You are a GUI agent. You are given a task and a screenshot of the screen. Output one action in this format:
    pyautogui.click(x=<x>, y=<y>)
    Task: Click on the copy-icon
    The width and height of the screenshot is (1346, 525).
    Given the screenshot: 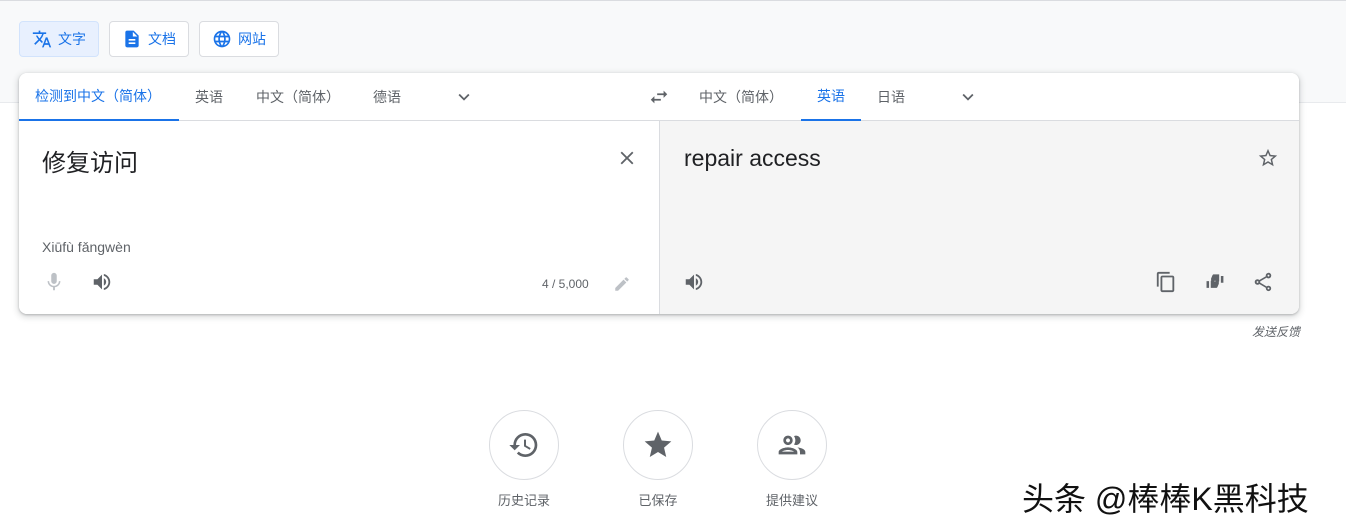 What is the action you would take?
    pyautogui.click(x=1165, y=282)
    